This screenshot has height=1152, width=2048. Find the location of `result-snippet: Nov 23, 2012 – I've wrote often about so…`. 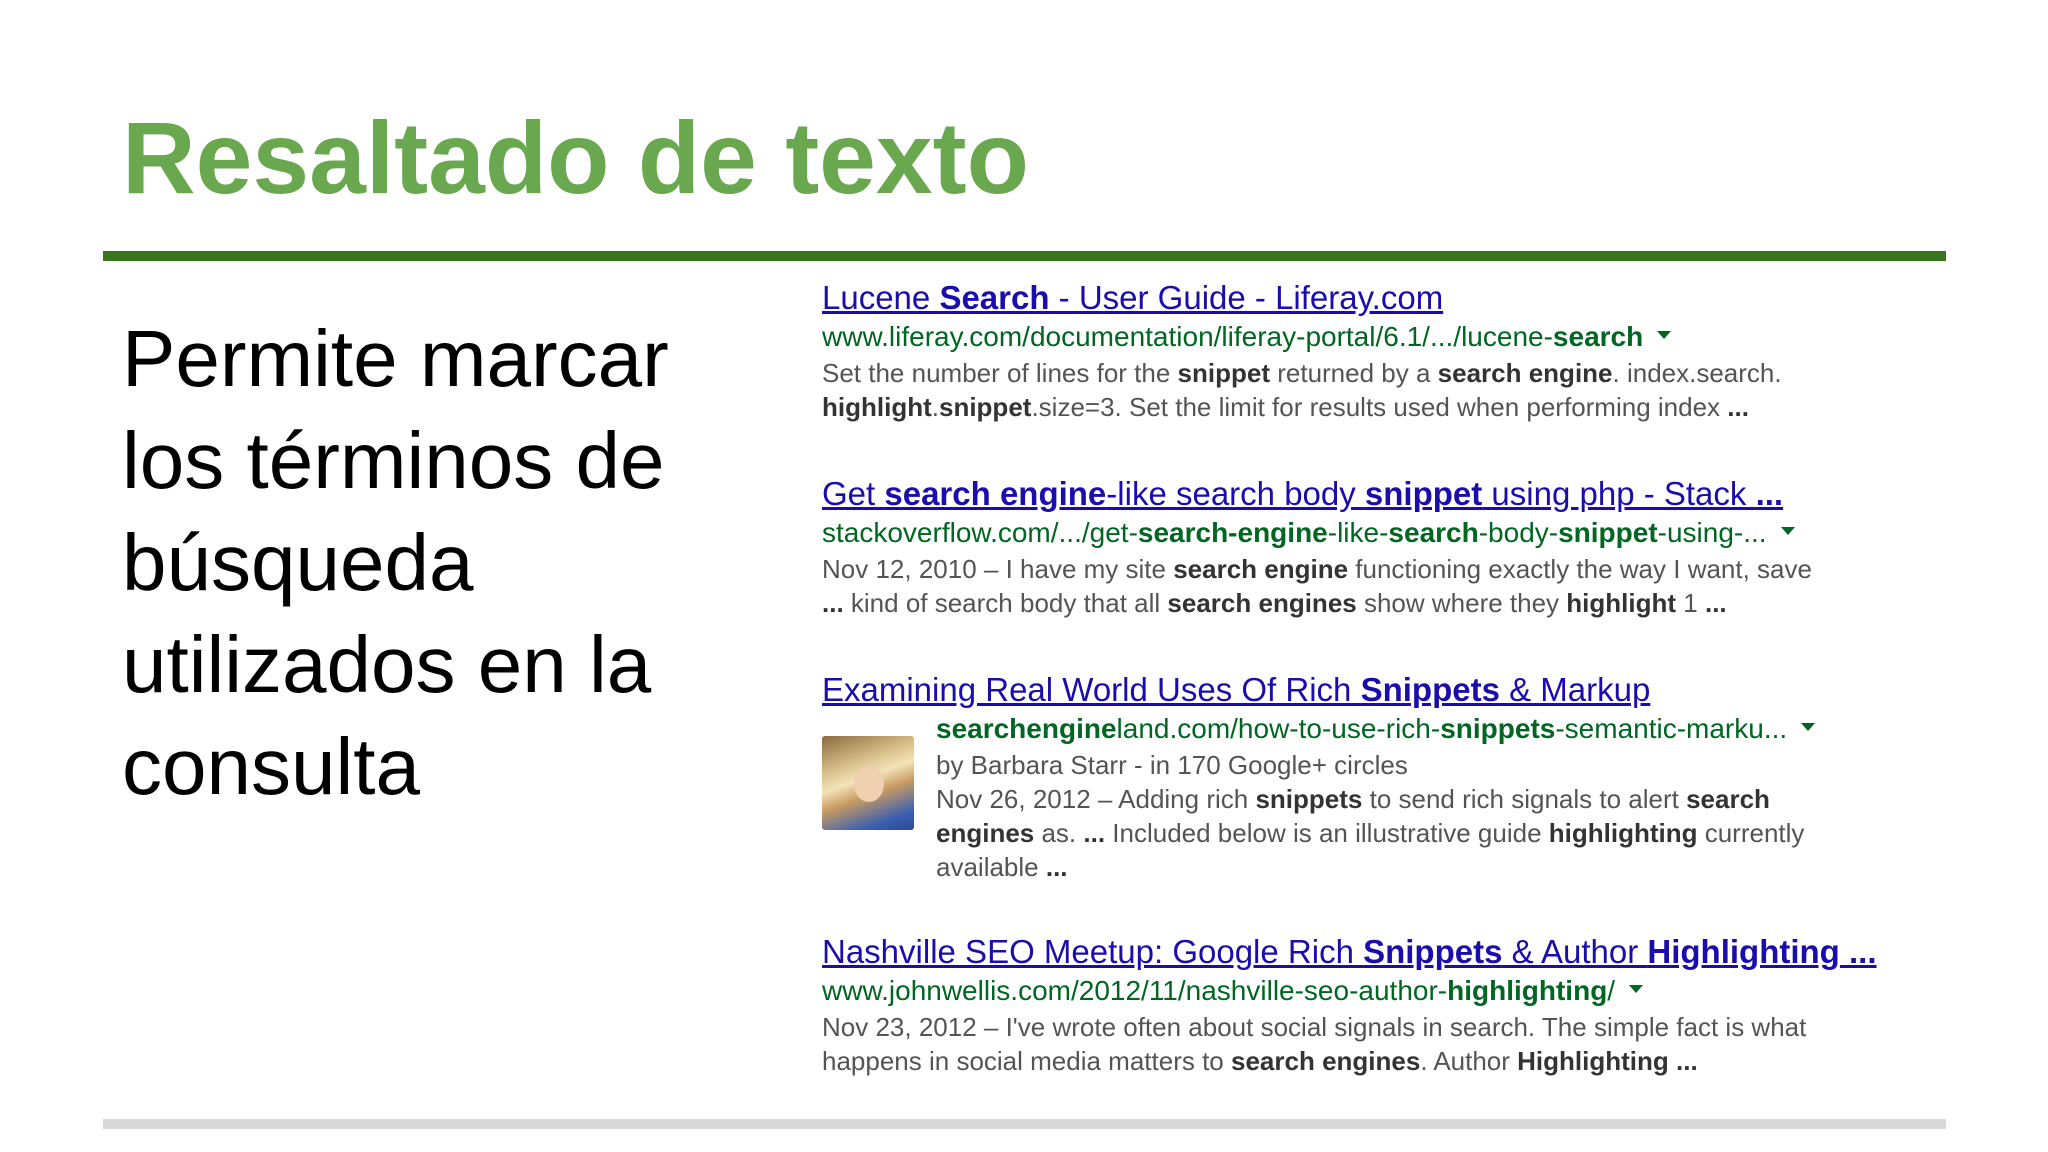

result-snippet: Nov 23, 2012 – I've wrote often about so… is located at coordinates (1372, 1044).